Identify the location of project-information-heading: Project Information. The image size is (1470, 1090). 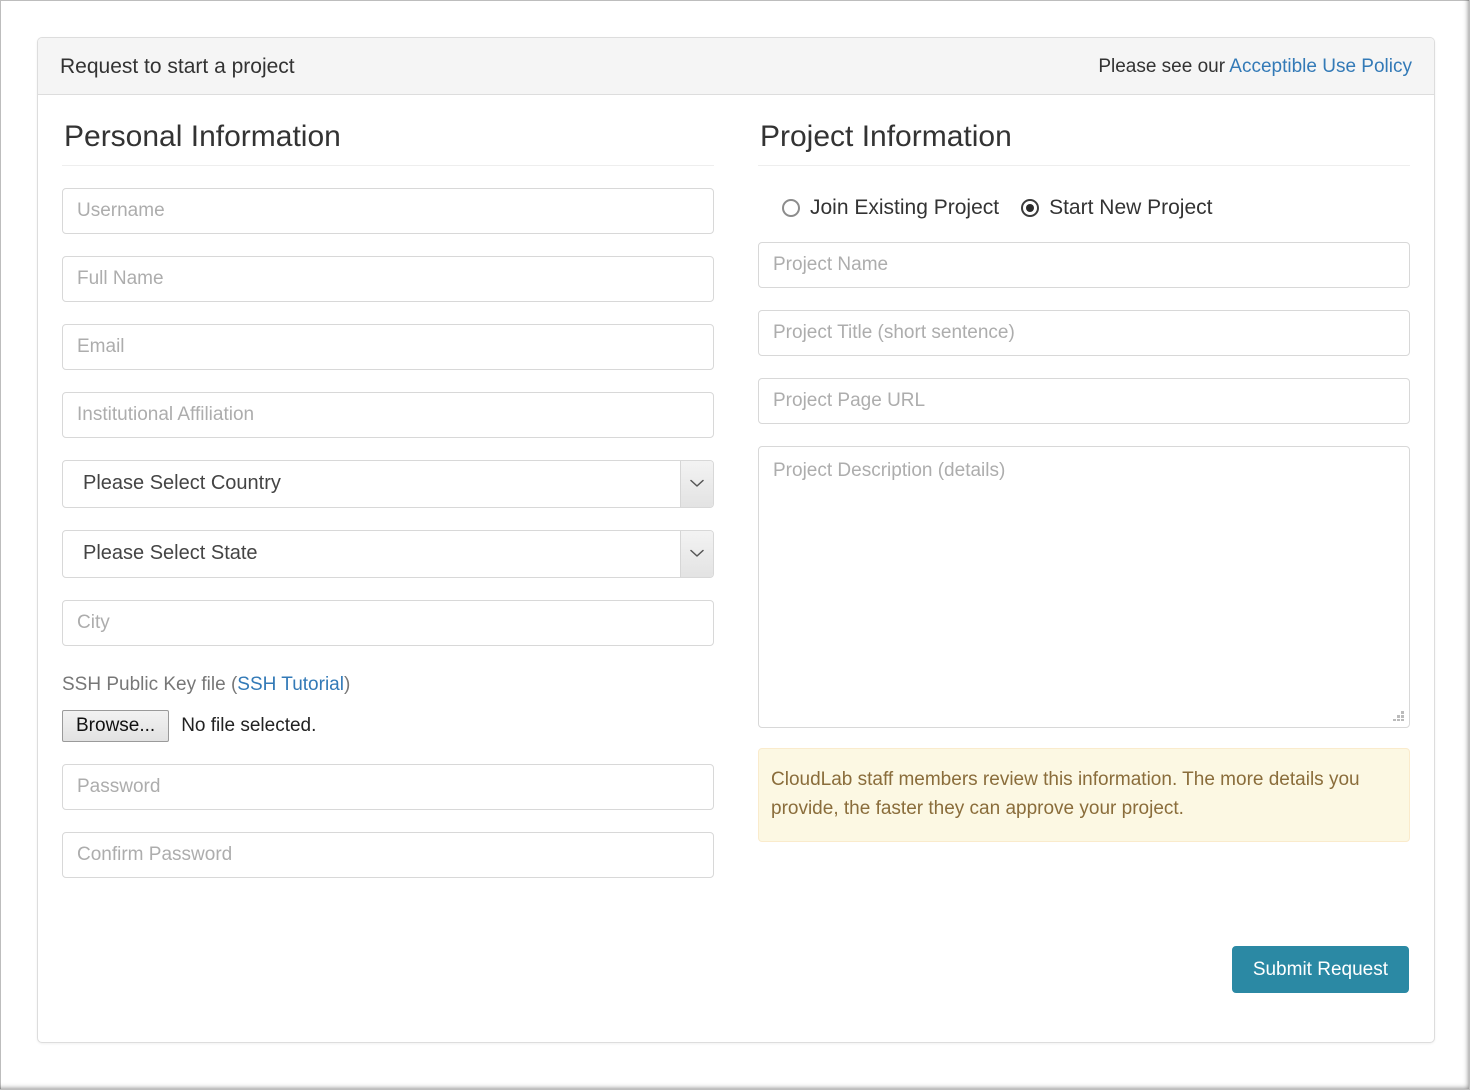
(1084, 143).